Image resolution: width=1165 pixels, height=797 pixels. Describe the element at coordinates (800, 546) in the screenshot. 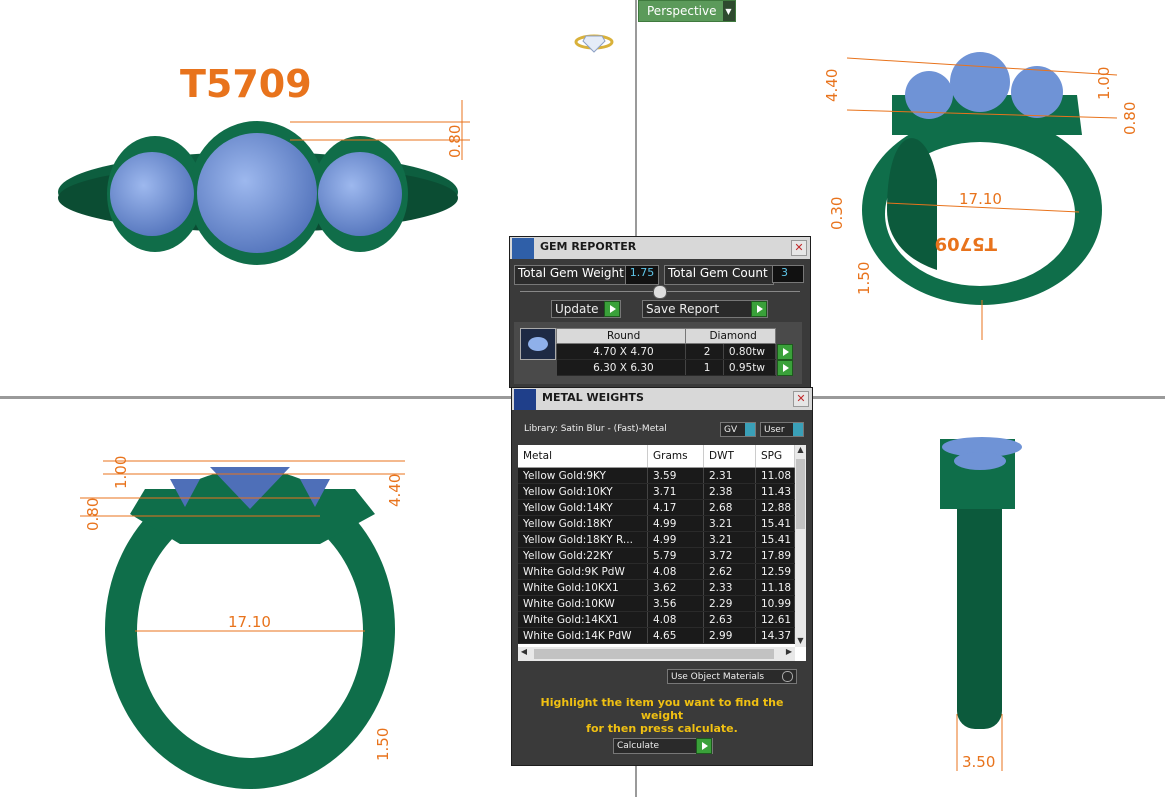

I see `vertical-scrollbar: ▲ ▼` at that location.